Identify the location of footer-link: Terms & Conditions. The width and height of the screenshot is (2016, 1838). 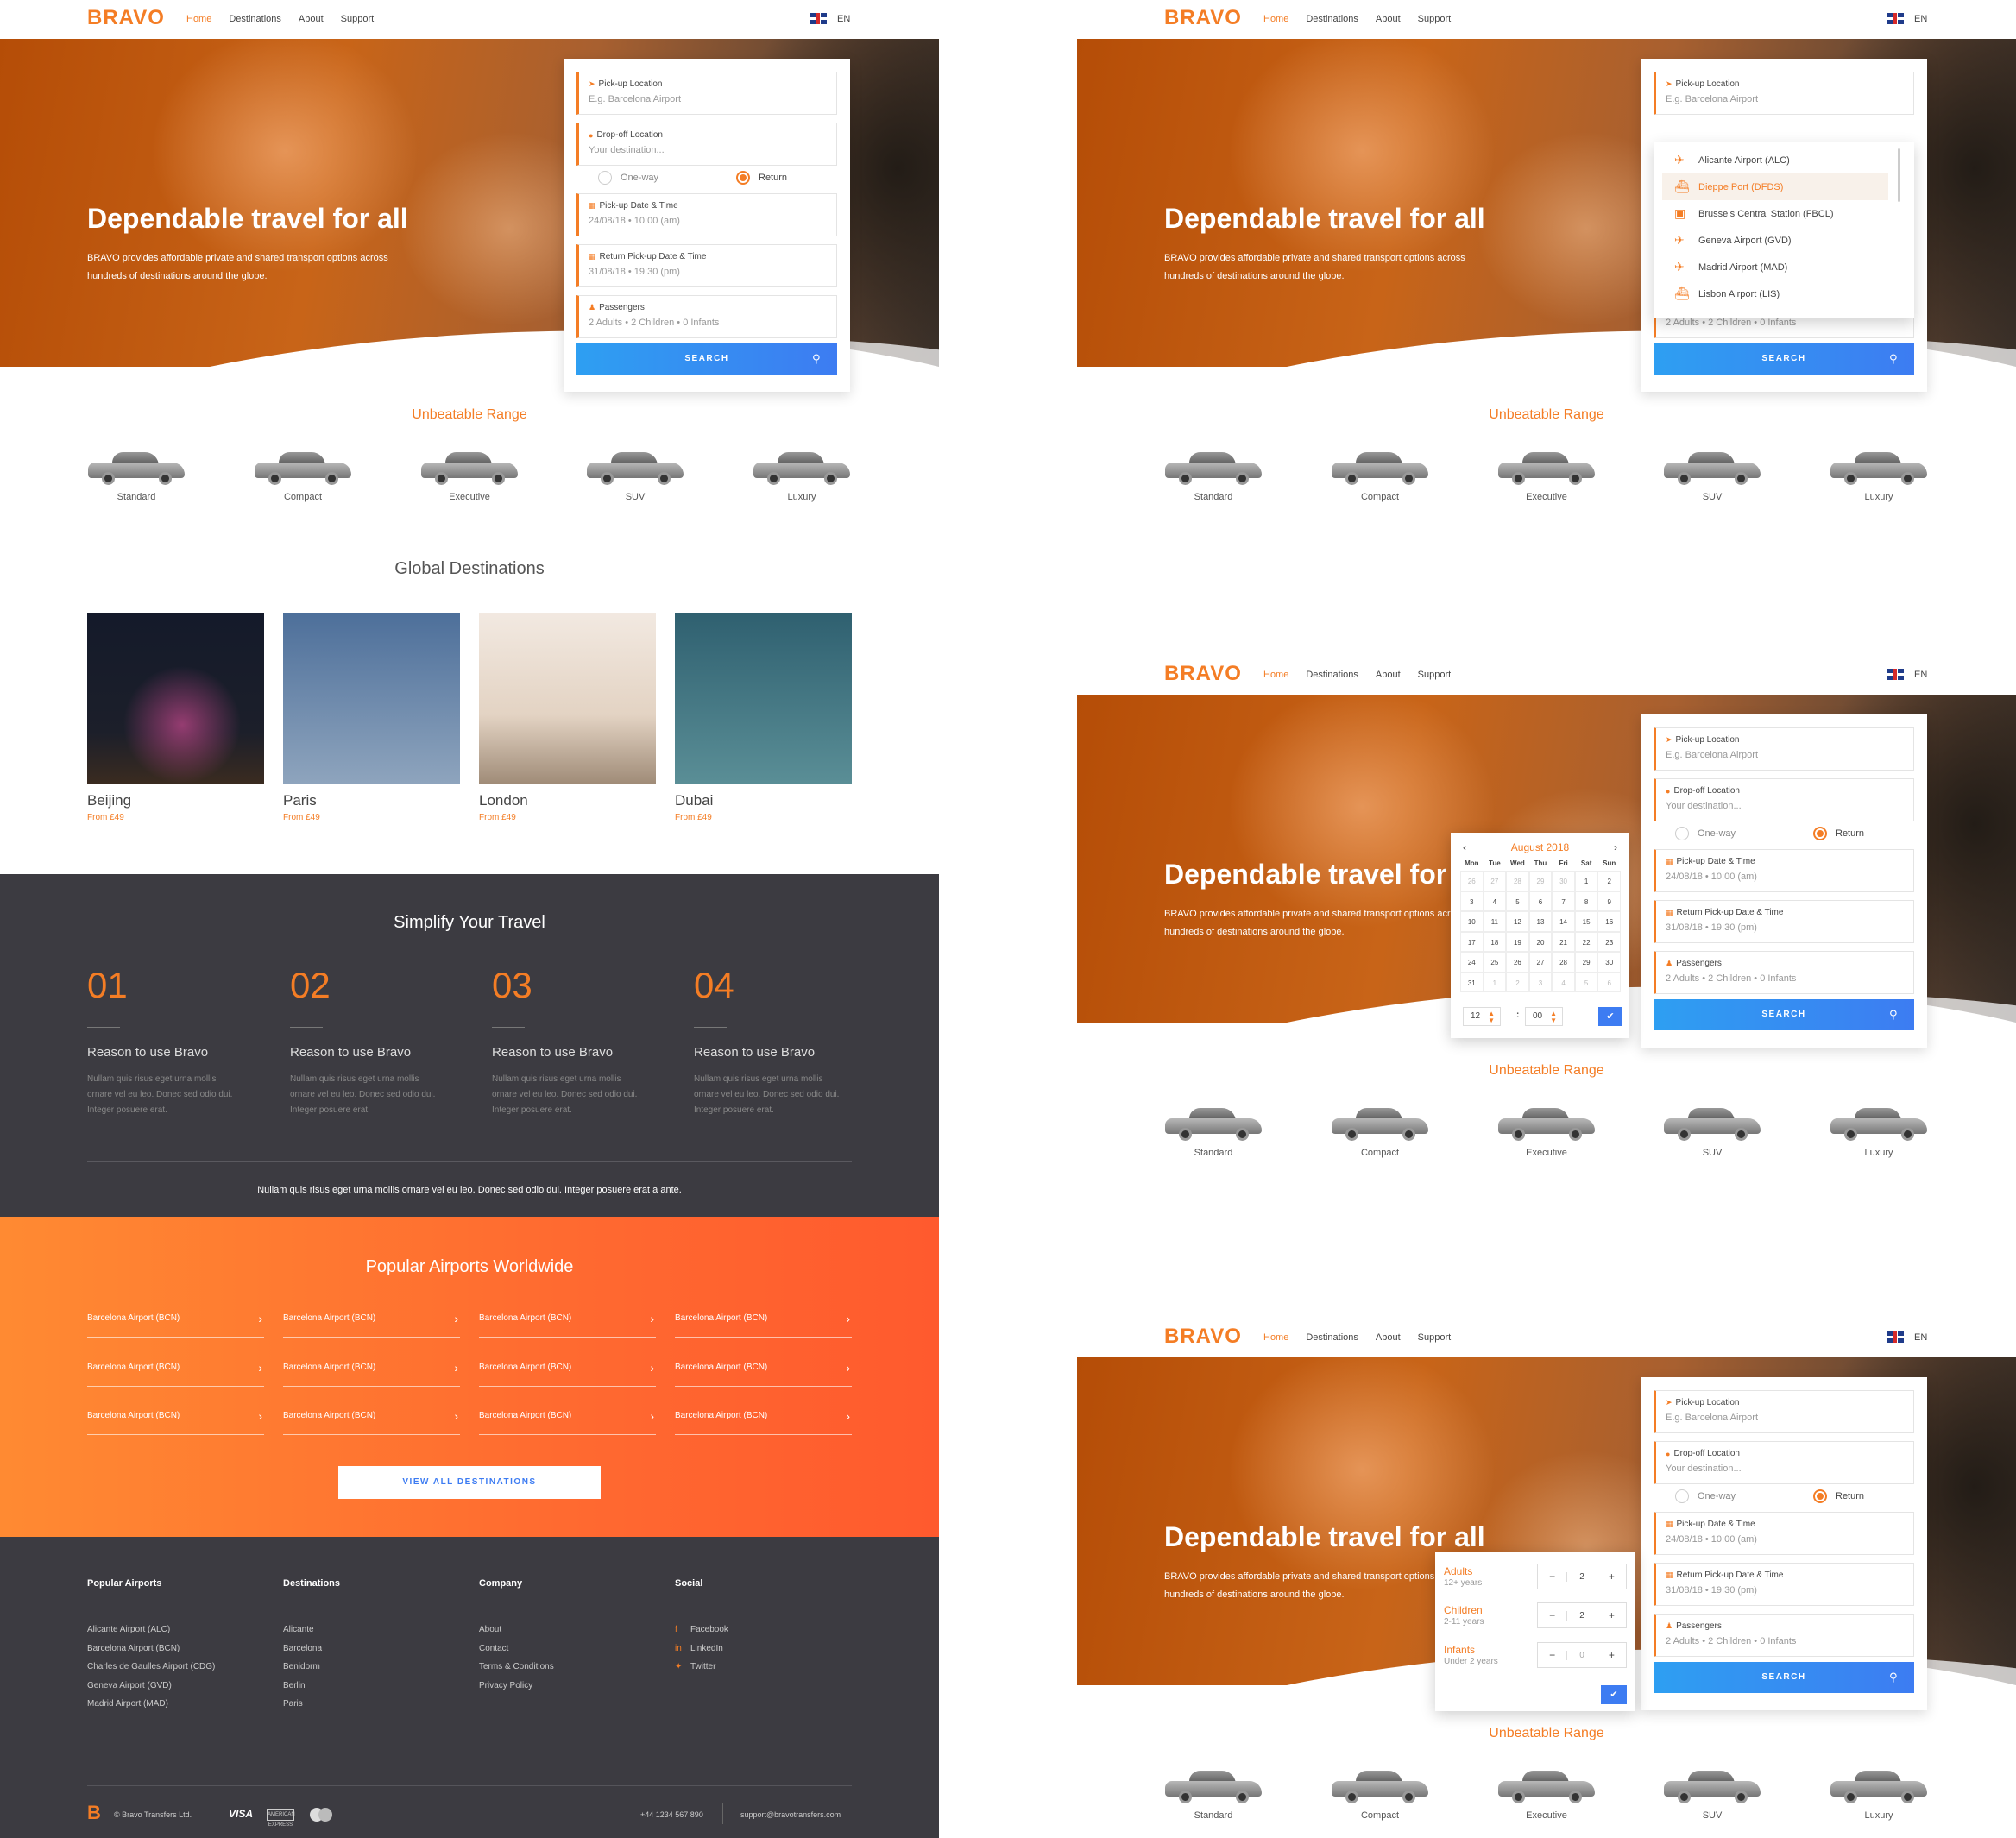
(565, 1668).